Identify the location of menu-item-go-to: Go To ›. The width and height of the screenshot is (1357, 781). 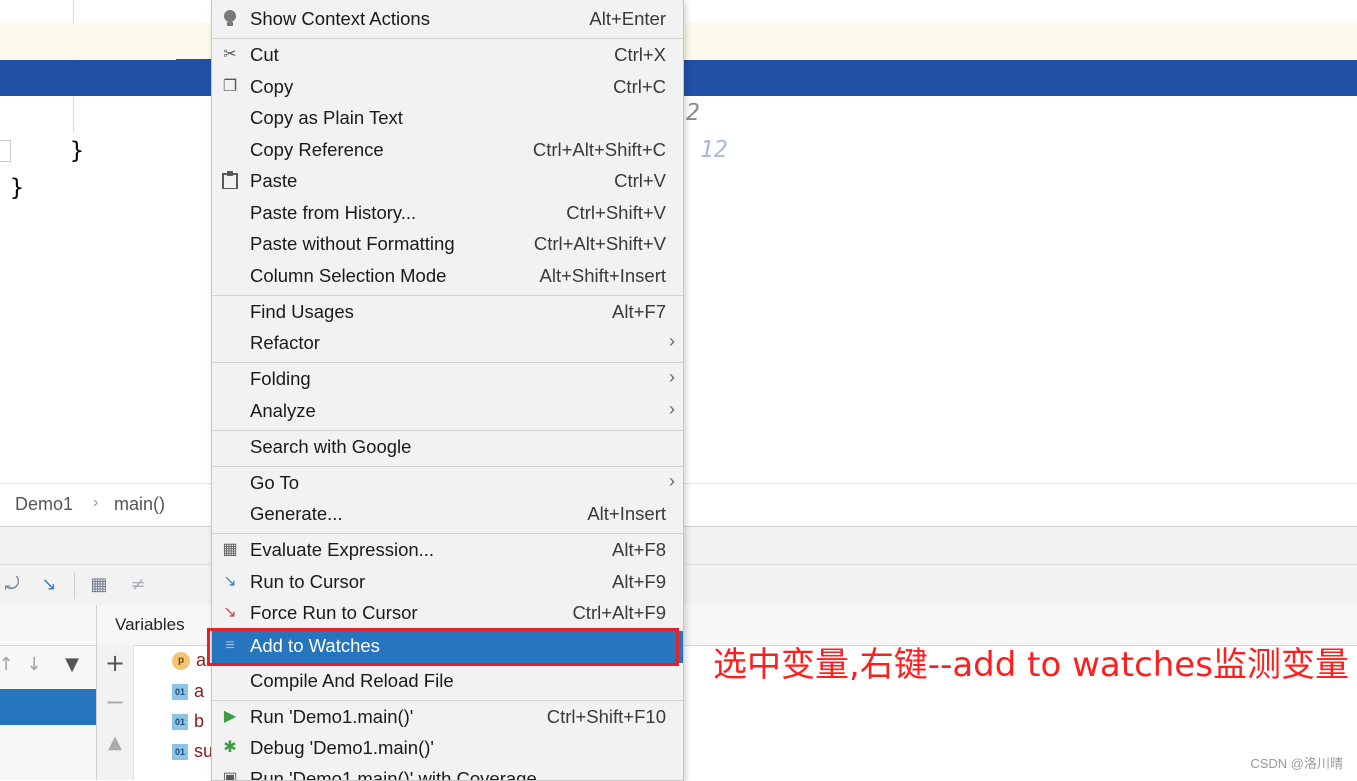
(447, 483).